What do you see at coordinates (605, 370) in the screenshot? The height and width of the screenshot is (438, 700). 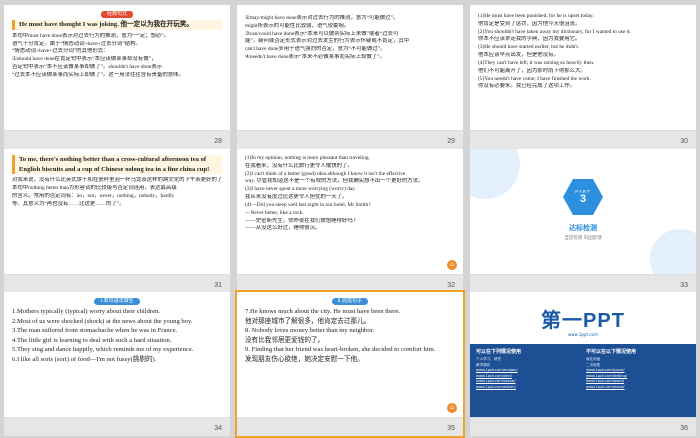 I see `link: www.1ppt.com/sucai/` at bounding box center [605, 370].